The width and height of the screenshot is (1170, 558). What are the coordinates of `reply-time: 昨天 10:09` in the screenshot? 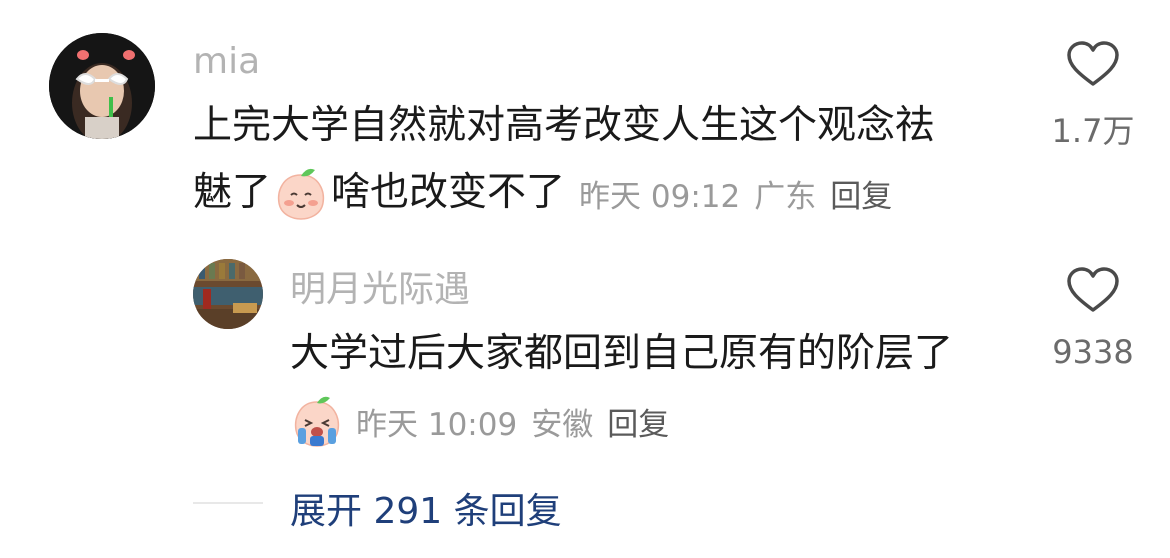 It's located at (437, 424).